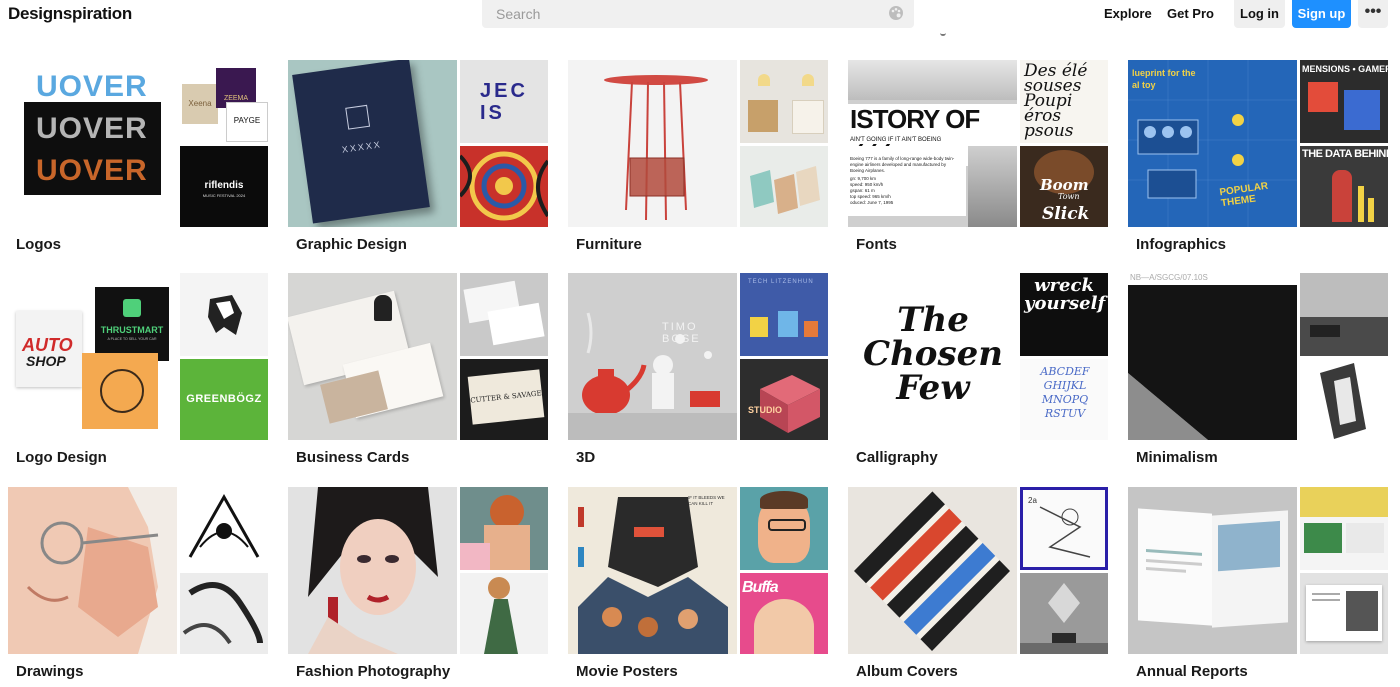 The height and width of the screenshot is (687, 1400). What do you see at coordinates (609, 244) in the screenshot?
I see `category-label: Furniture` at bounding box center [609, 244].